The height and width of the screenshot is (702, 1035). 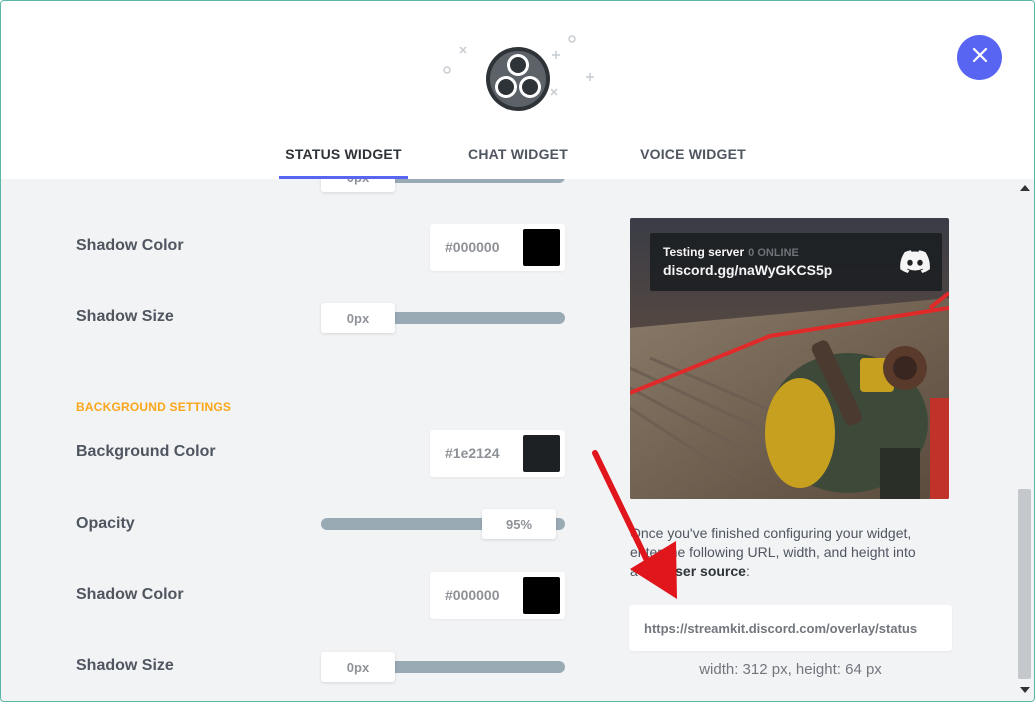 What do you see at coordinates (358, 667) in the screenshot?
I see `bg-shadow-size-thumb: 0px` at bounding box center [358, 667].